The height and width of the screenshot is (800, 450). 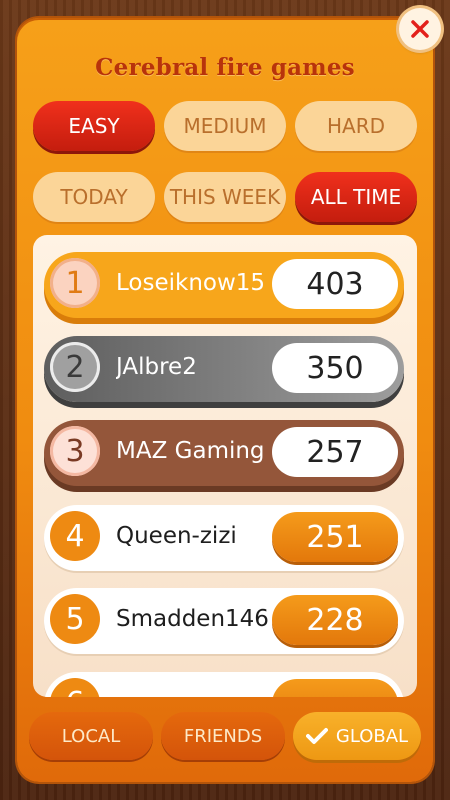 I want to click on tab-global-label: GLOBAL, so click(x=372, y=736).